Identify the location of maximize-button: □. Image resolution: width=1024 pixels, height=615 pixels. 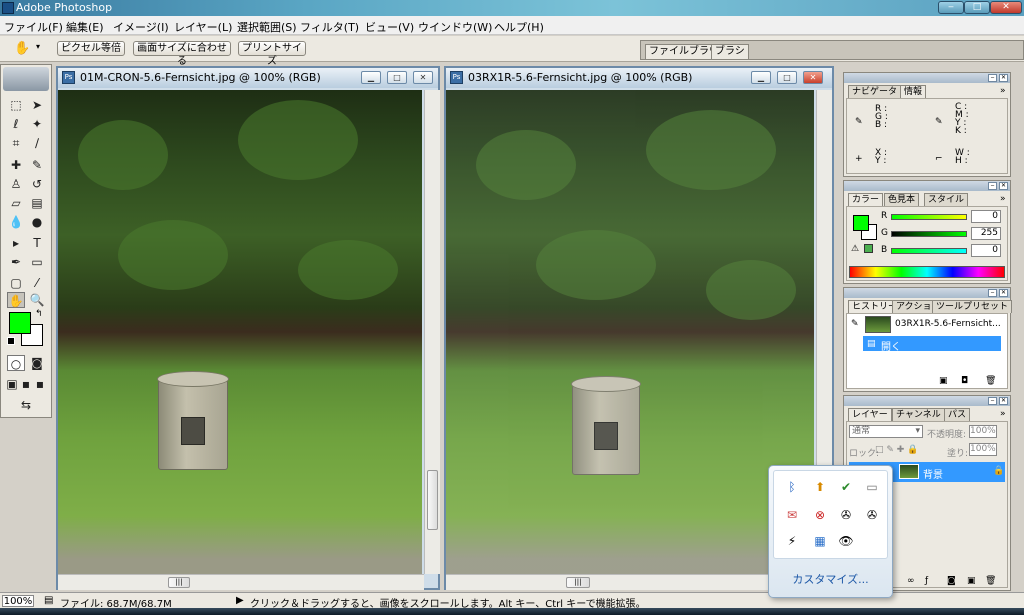
(977, 7).